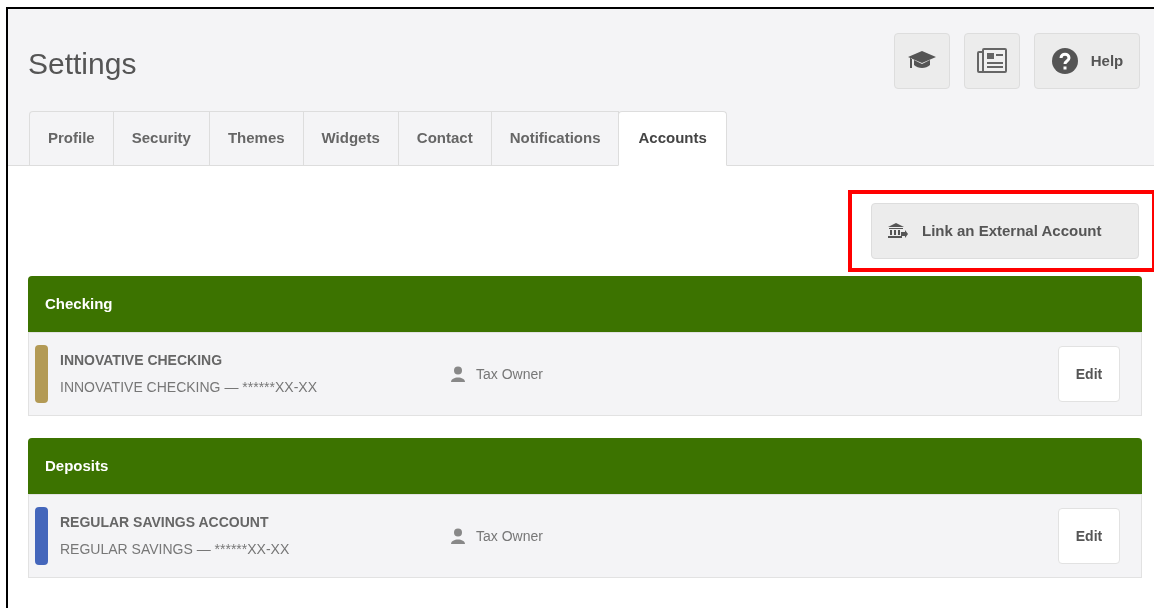 This screenshot has width=1154, height=608. I want to click on news-button, so click(992, 61).